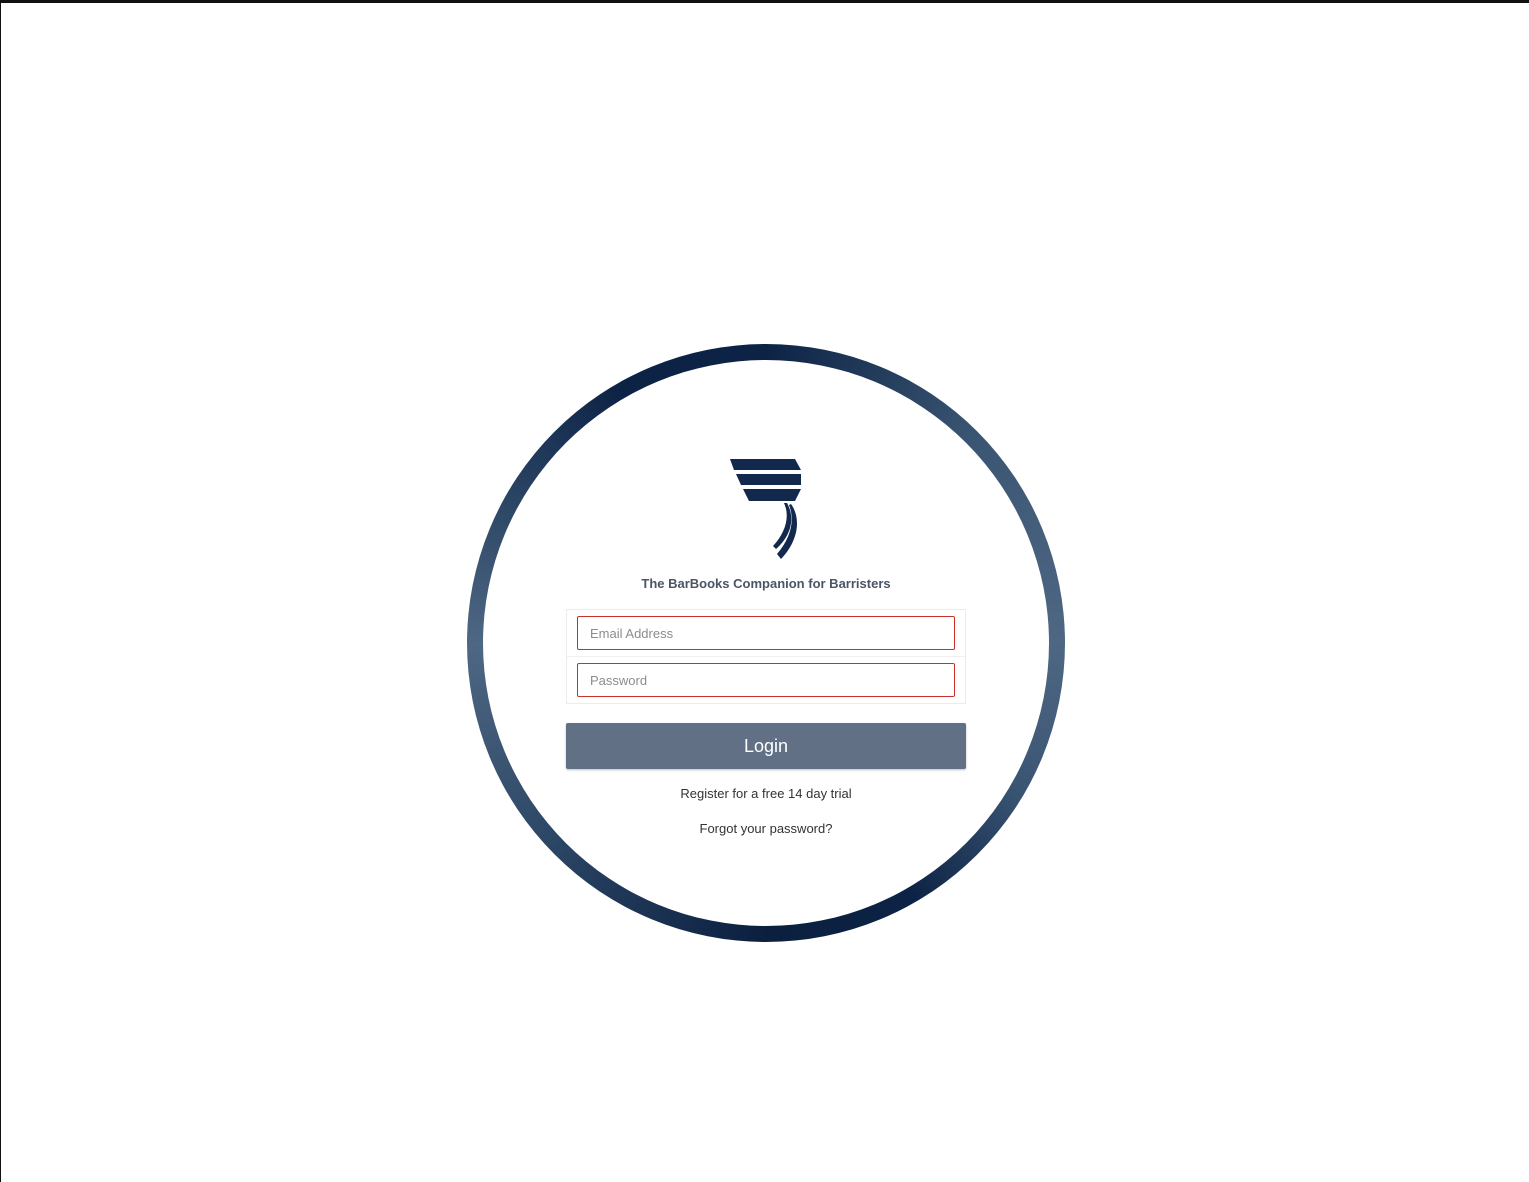  I want to click on forgot-password-link: Forgot your password?, so click(766, 829).